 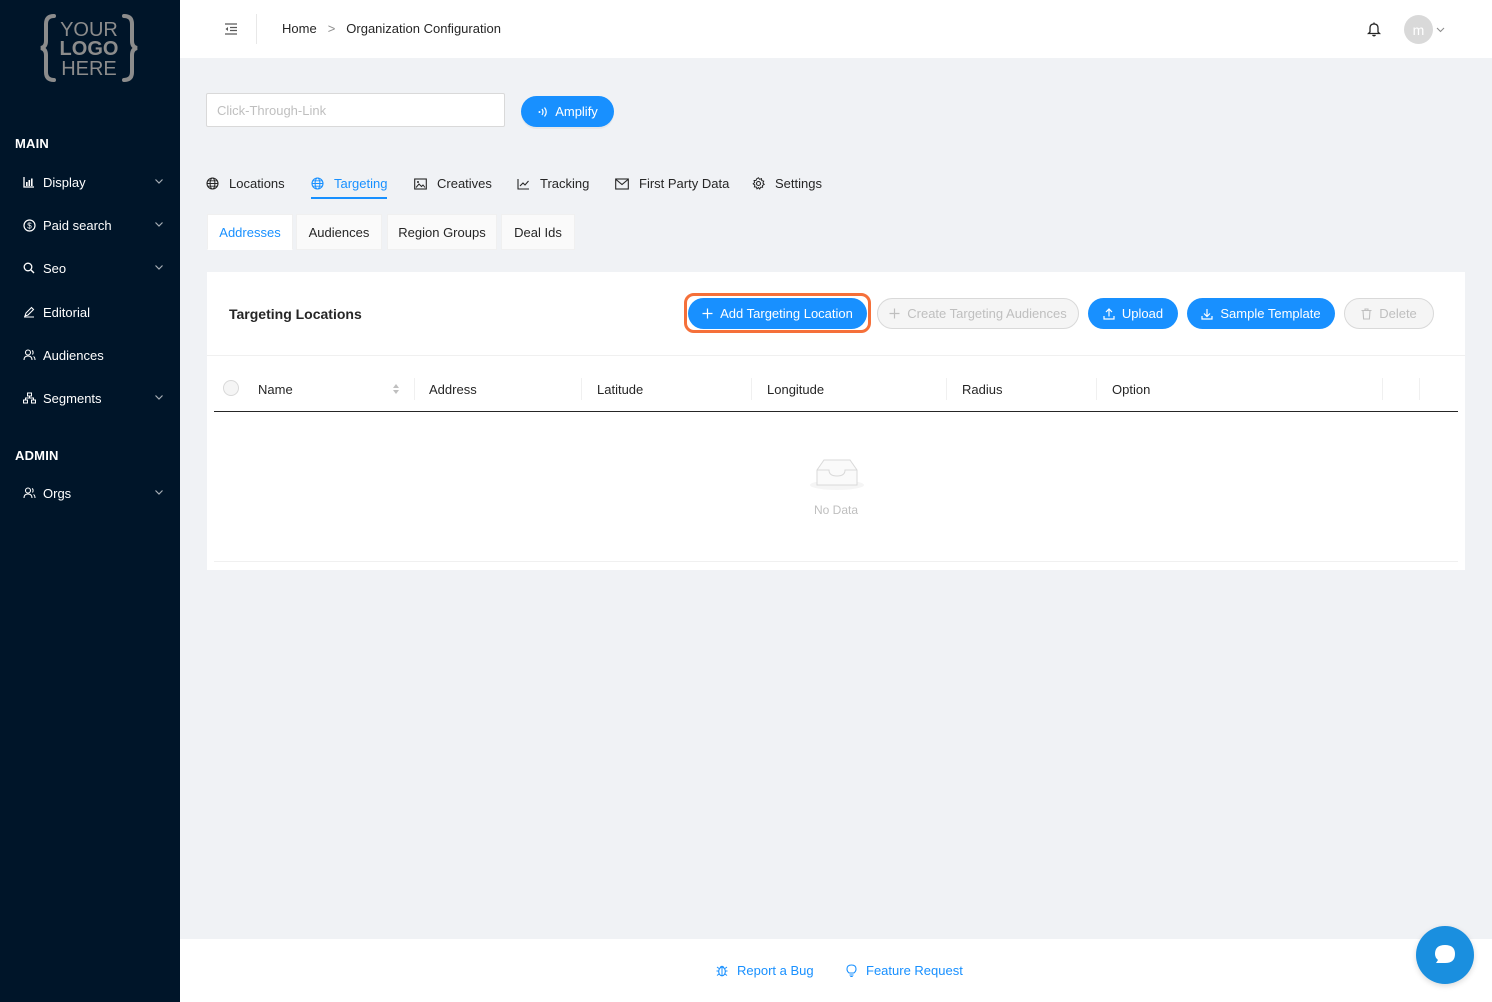 I want to click on tab-tracking: Tracking, so click(x=553, y=183).